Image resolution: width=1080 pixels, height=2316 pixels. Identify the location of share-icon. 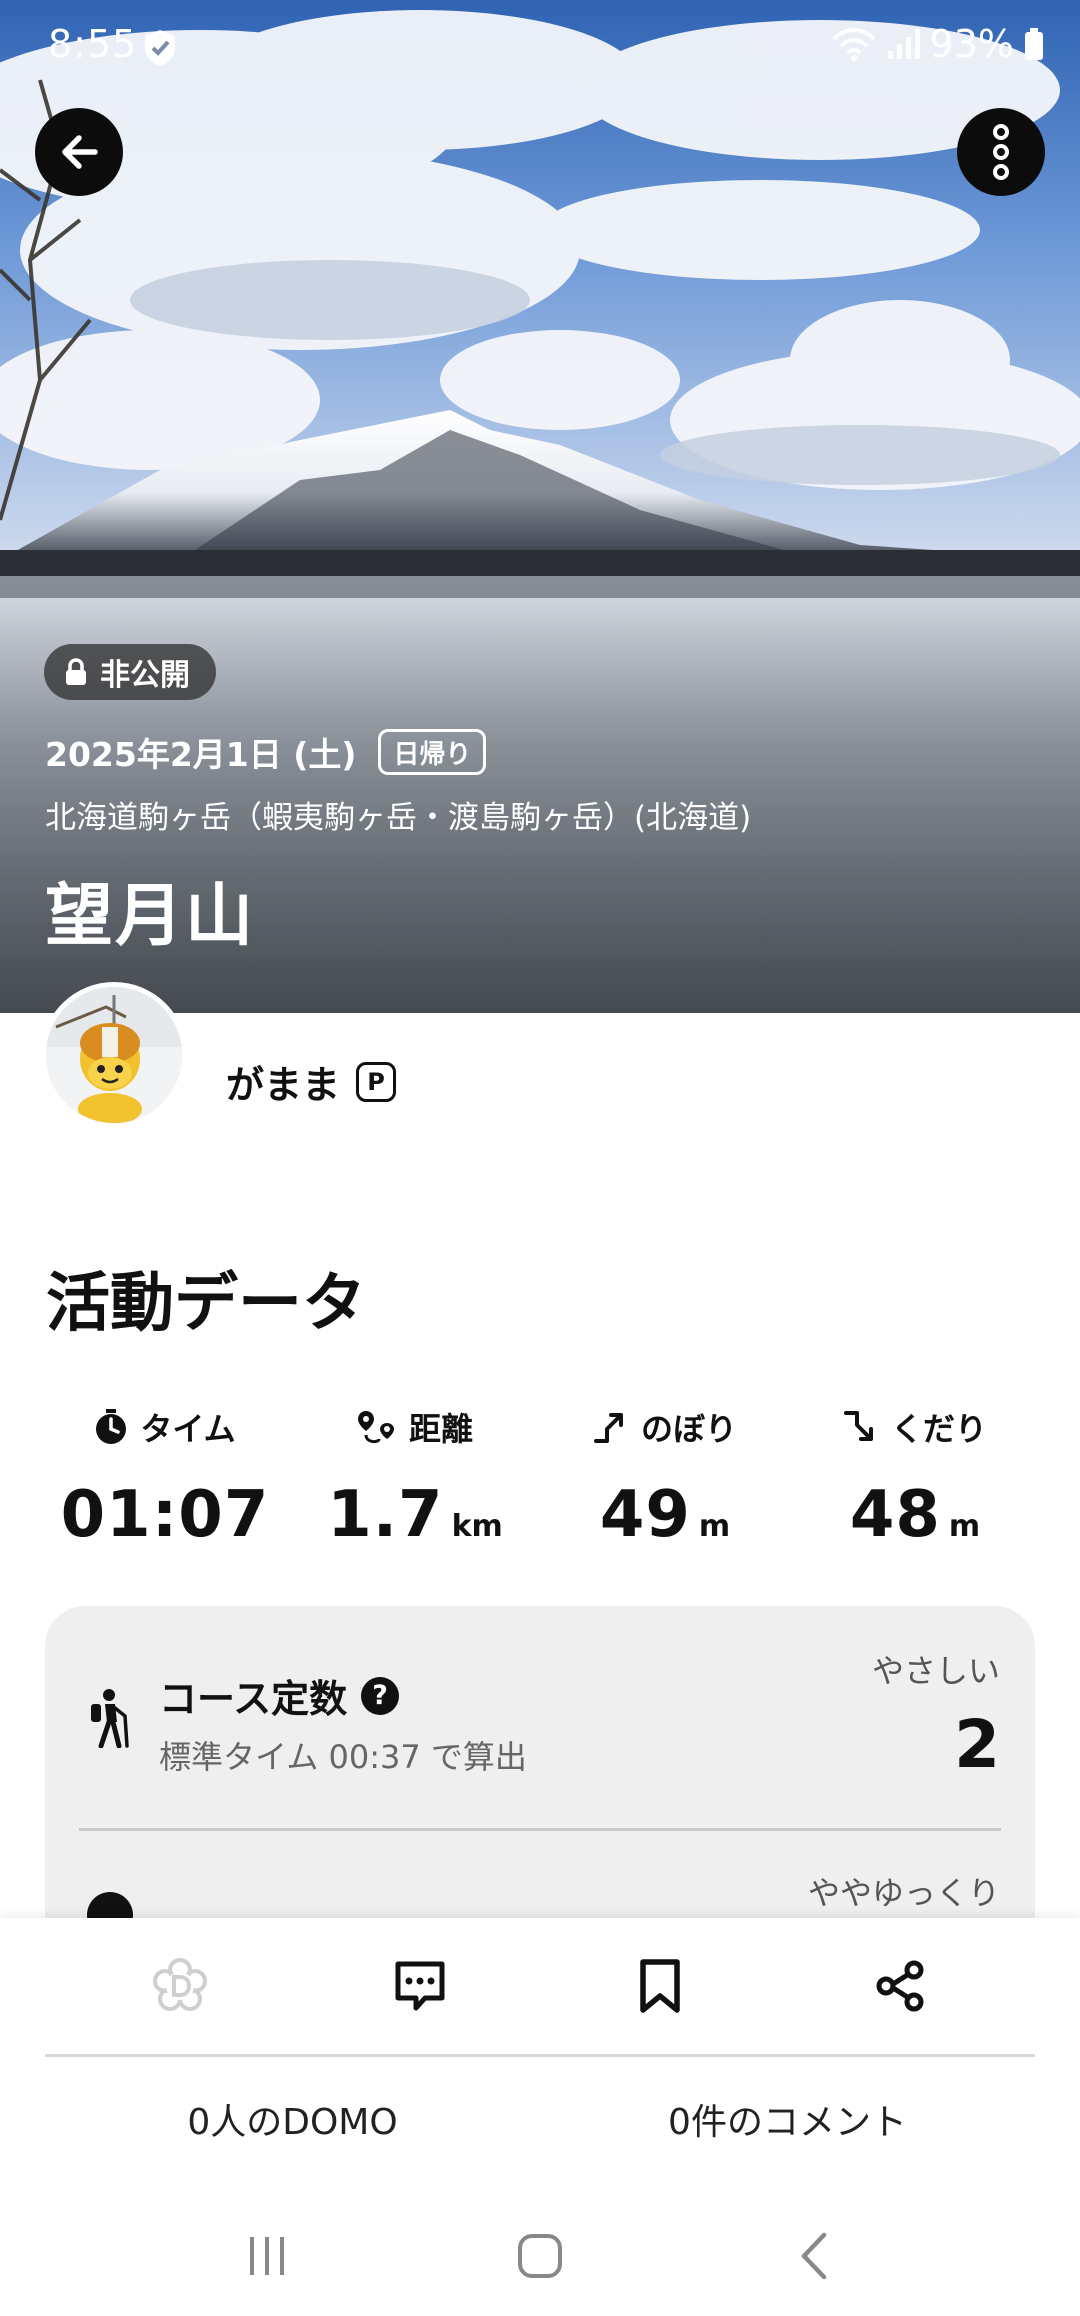
(900, 1986).